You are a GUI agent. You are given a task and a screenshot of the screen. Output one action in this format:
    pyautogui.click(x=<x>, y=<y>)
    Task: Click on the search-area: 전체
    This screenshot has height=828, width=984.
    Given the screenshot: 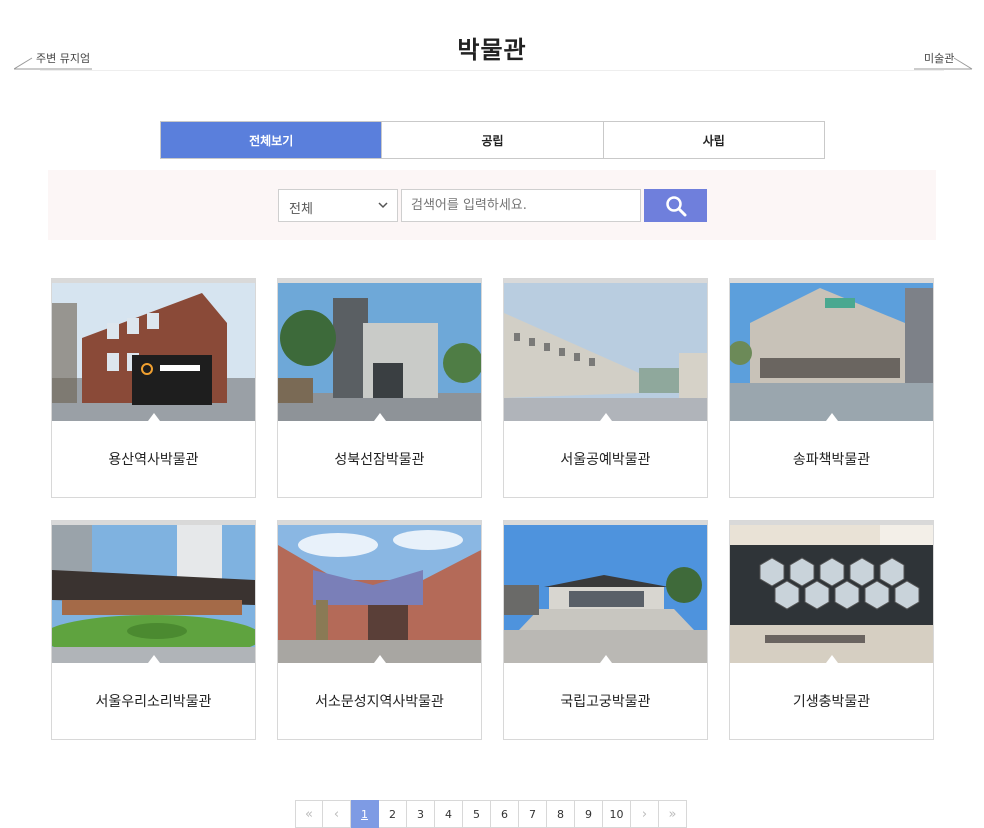 What is the action you would take?
    pyautogui.click(x=492, y=205)
    